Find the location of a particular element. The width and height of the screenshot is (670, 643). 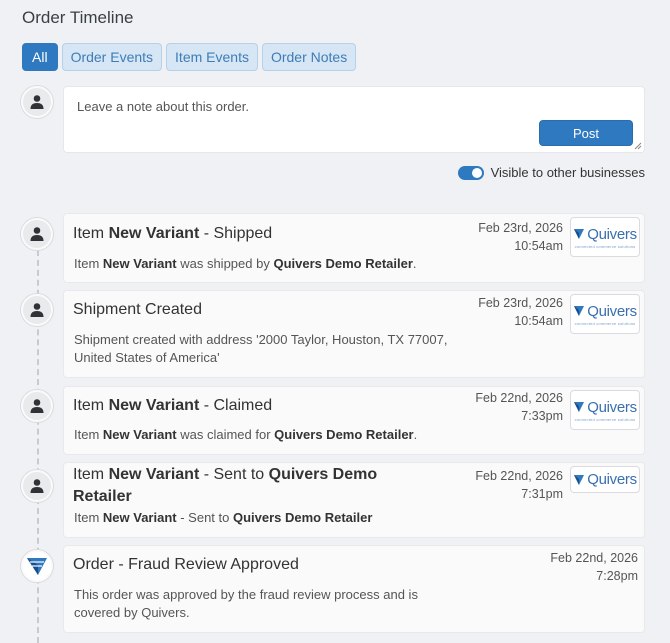

user-avatar is located at coordinates (37, 102).